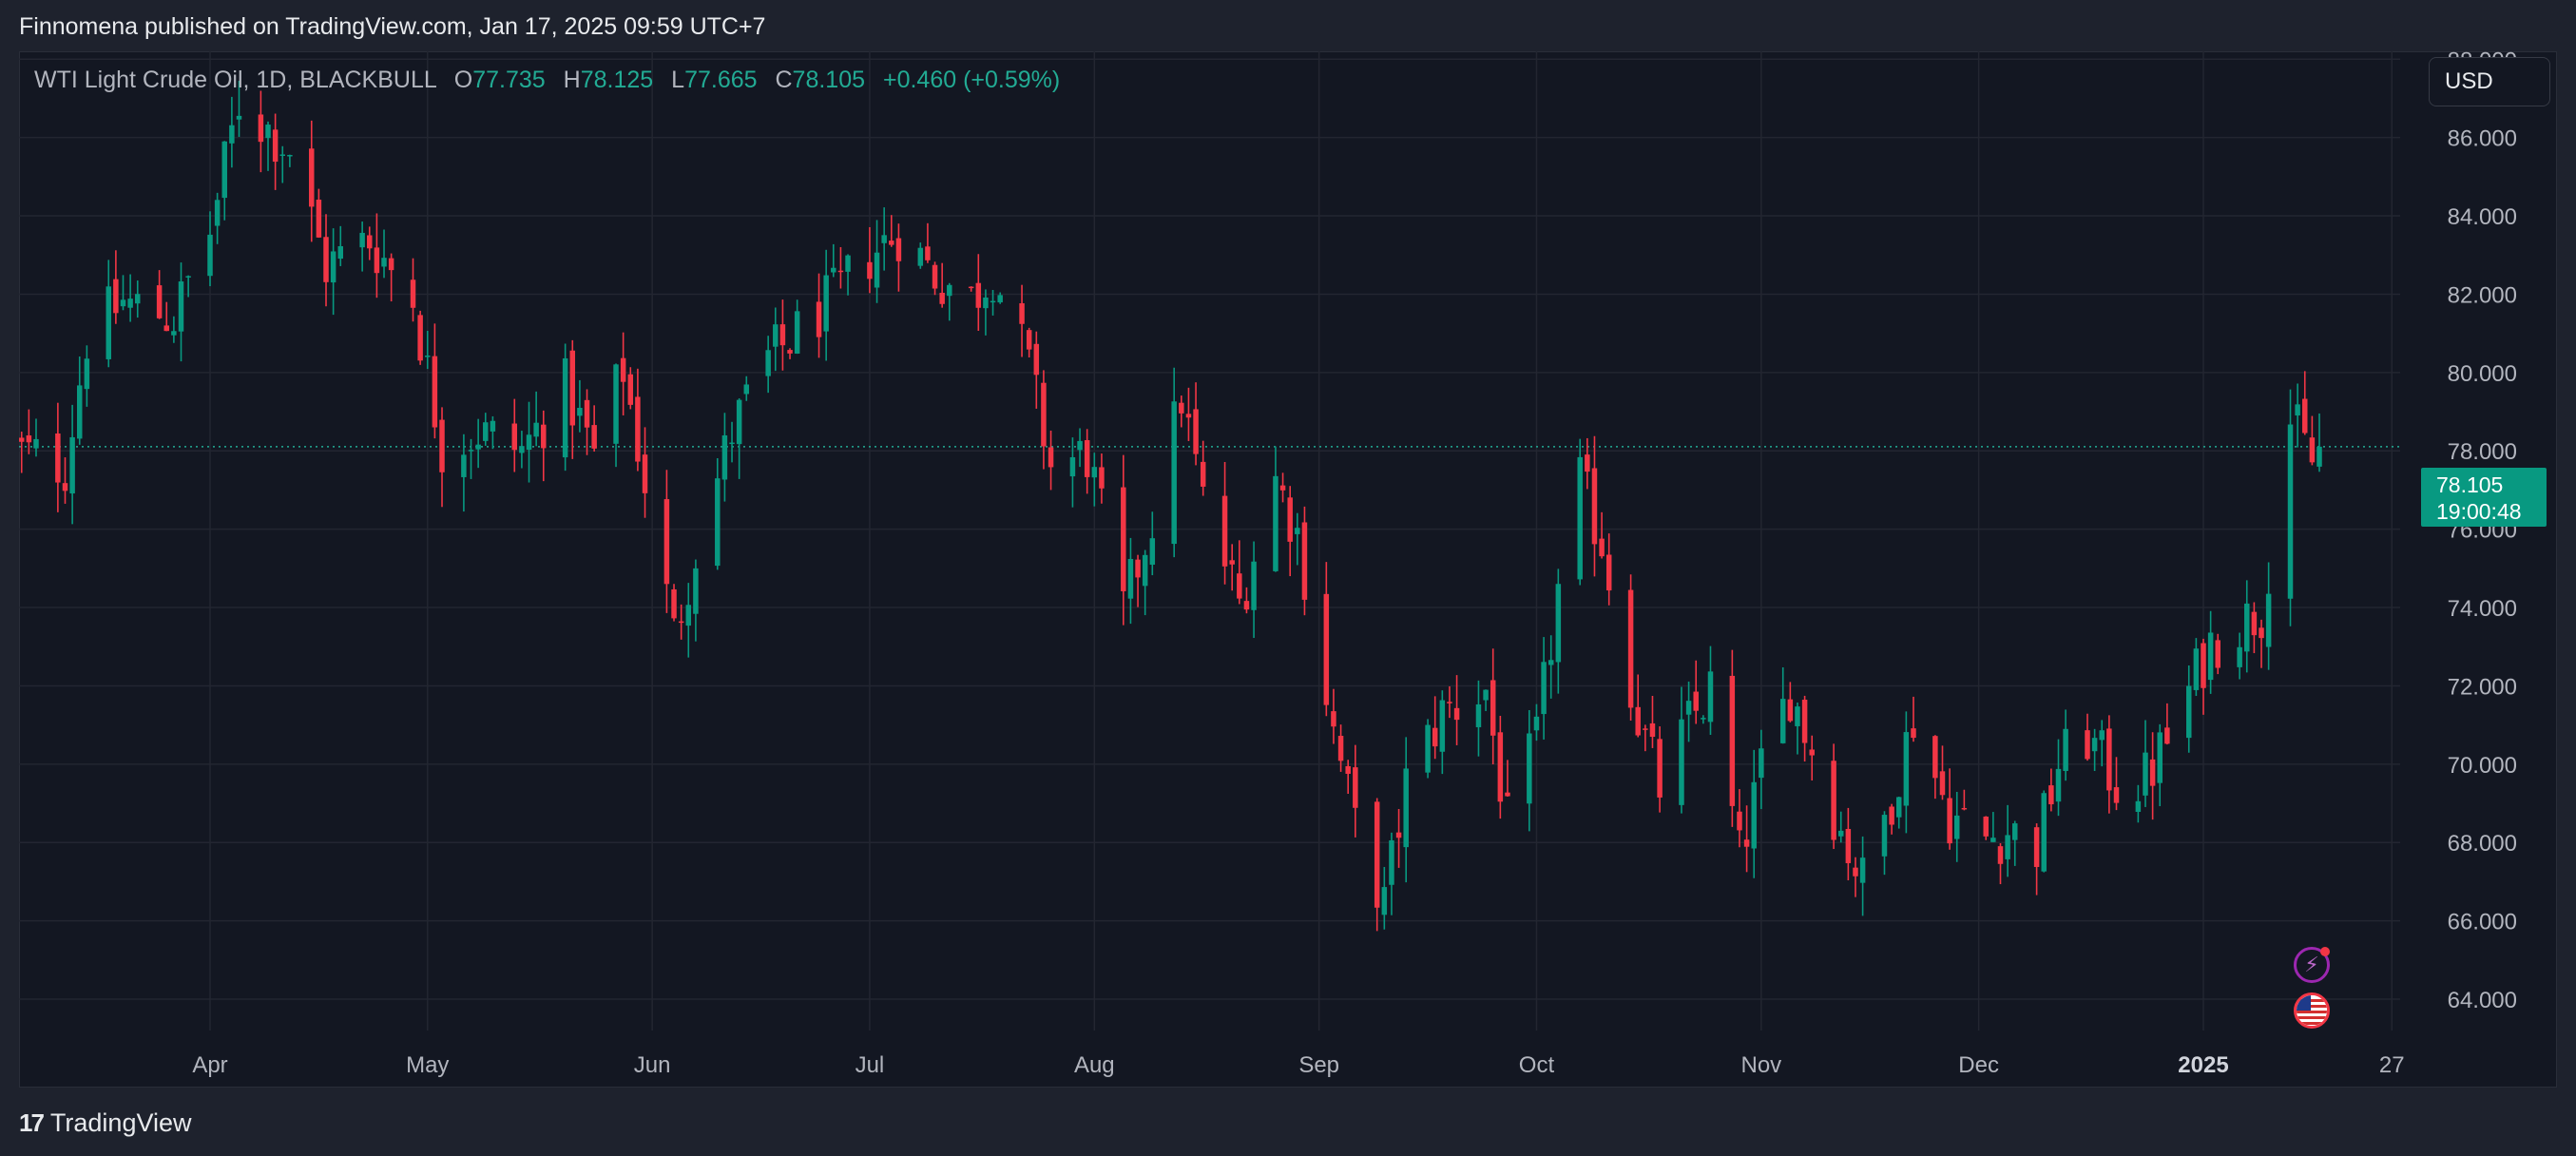 This screenshot has height=1156, width=2576. What do you see at coordinates (106, 1123) in the screenshot?
I see `tradingview-logo: 17 TradingView` at bounding box center [106, 1123].